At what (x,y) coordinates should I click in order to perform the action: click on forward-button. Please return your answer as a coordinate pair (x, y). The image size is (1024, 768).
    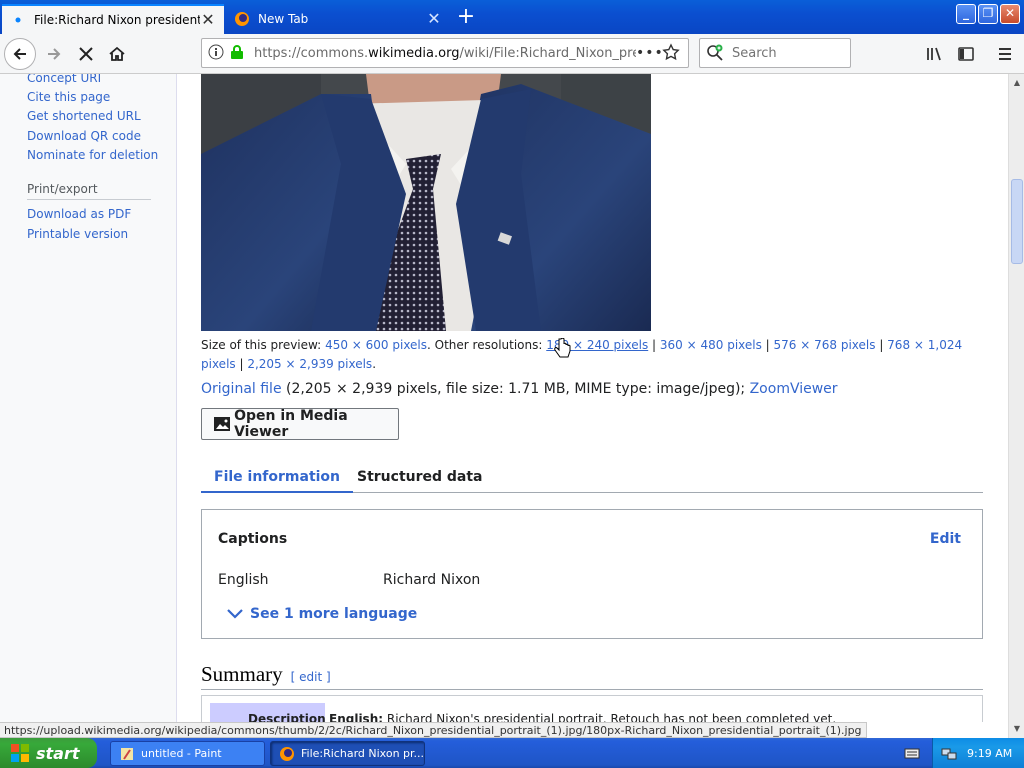
    Looking at the image, I should click on (54, 54).